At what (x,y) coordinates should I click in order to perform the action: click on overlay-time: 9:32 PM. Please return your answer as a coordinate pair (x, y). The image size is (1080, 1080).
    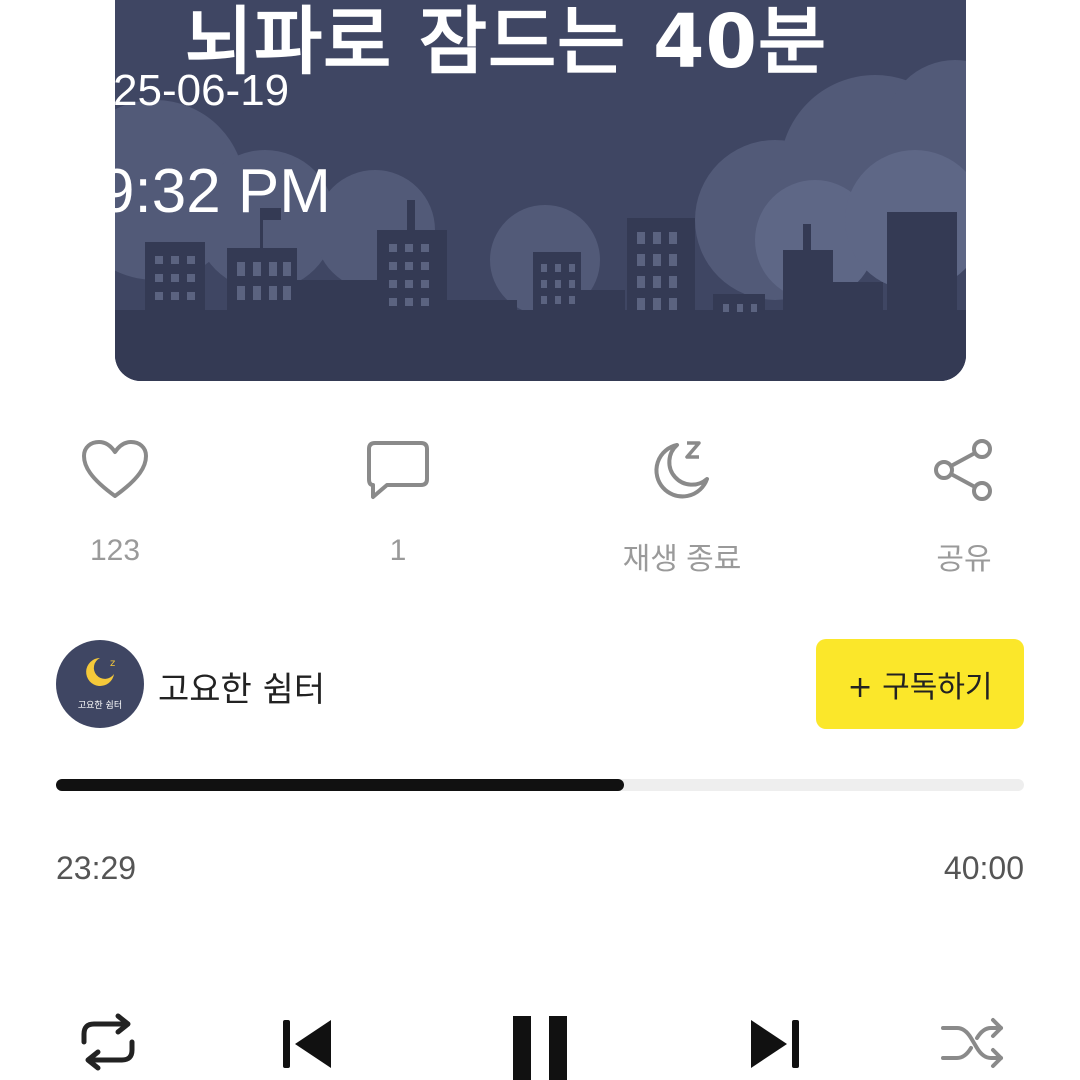
    Looking at the image, I should click on (215, 191).